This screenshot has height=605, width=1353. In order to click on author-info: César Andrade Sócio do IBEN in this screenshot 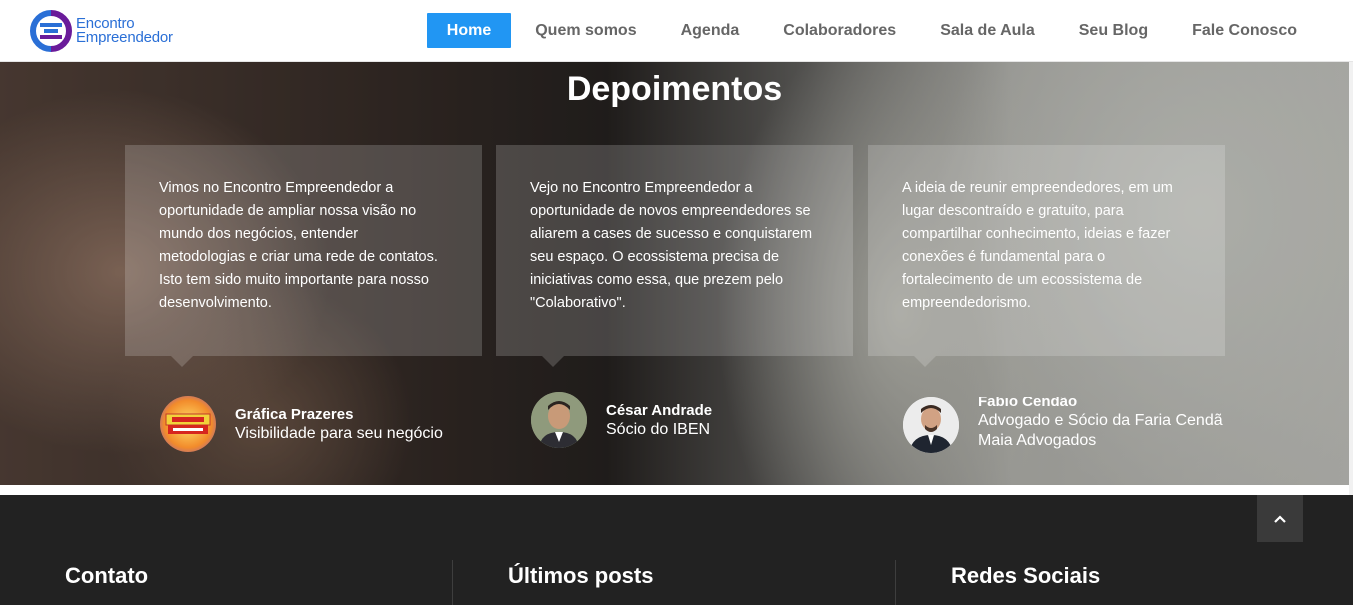, I will do `click(659, 420)`.